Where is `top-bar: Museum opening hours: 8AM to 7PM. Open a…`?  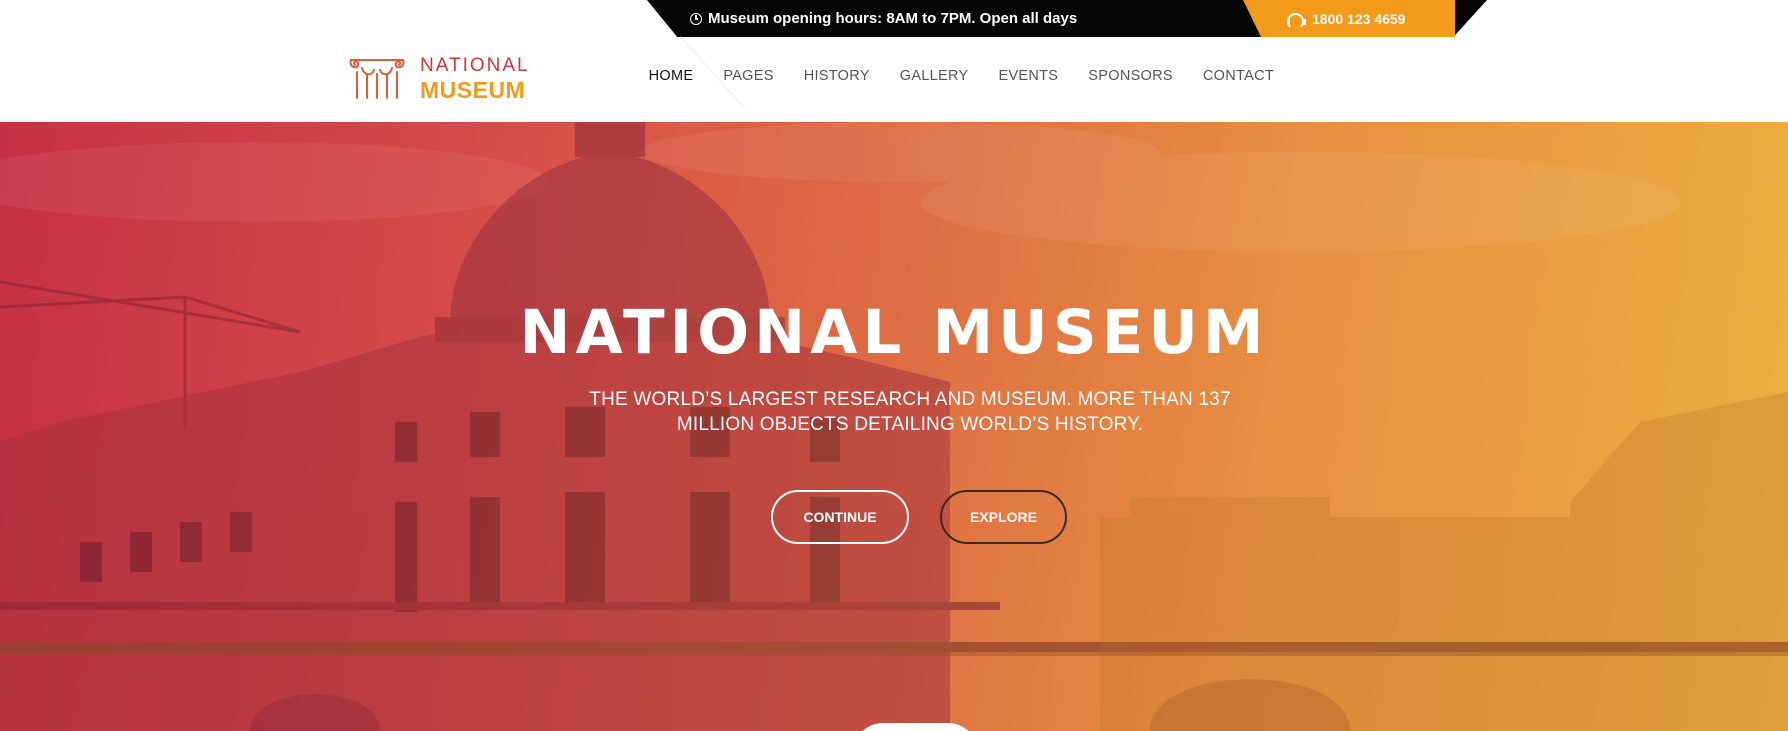
top-bar: Museum opening hours: 8AM to 7PM. Open a… is located at coordinates (894, 18).